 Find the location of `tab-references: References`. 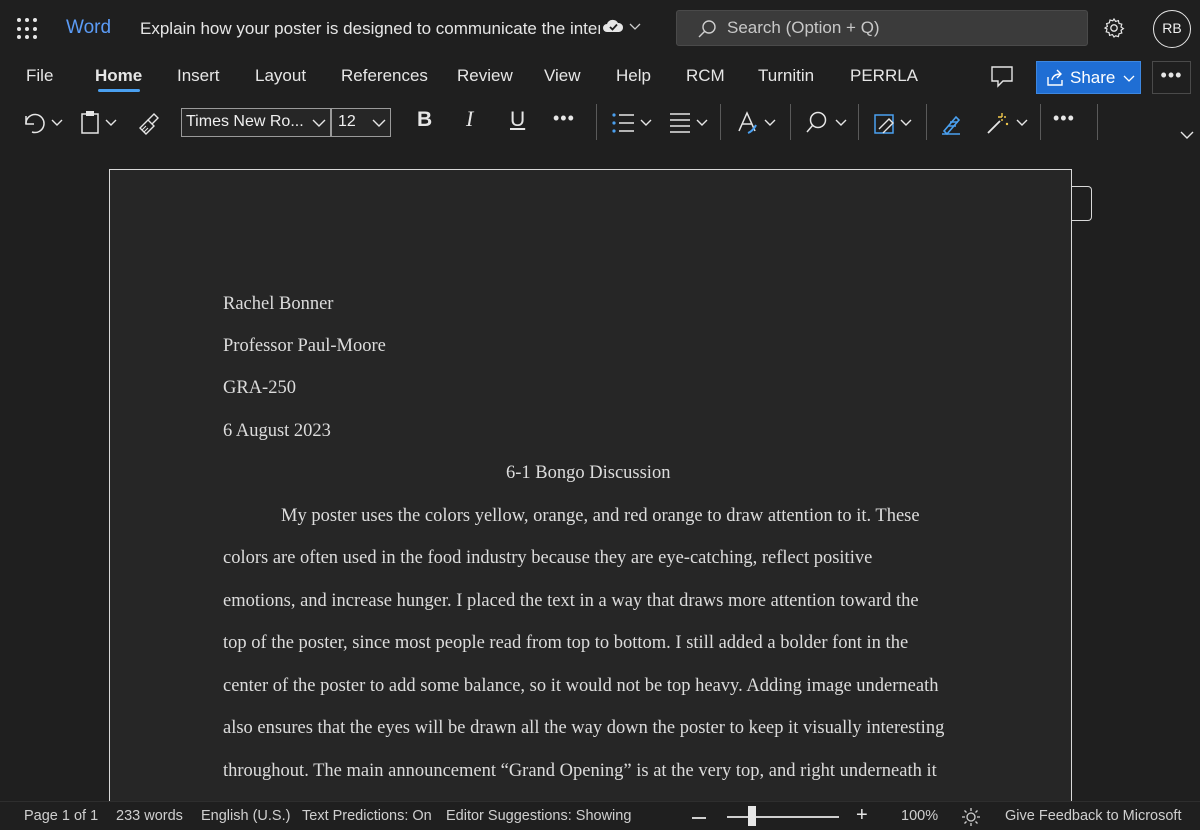

tab-references: References is located at coordinates (384, 76).